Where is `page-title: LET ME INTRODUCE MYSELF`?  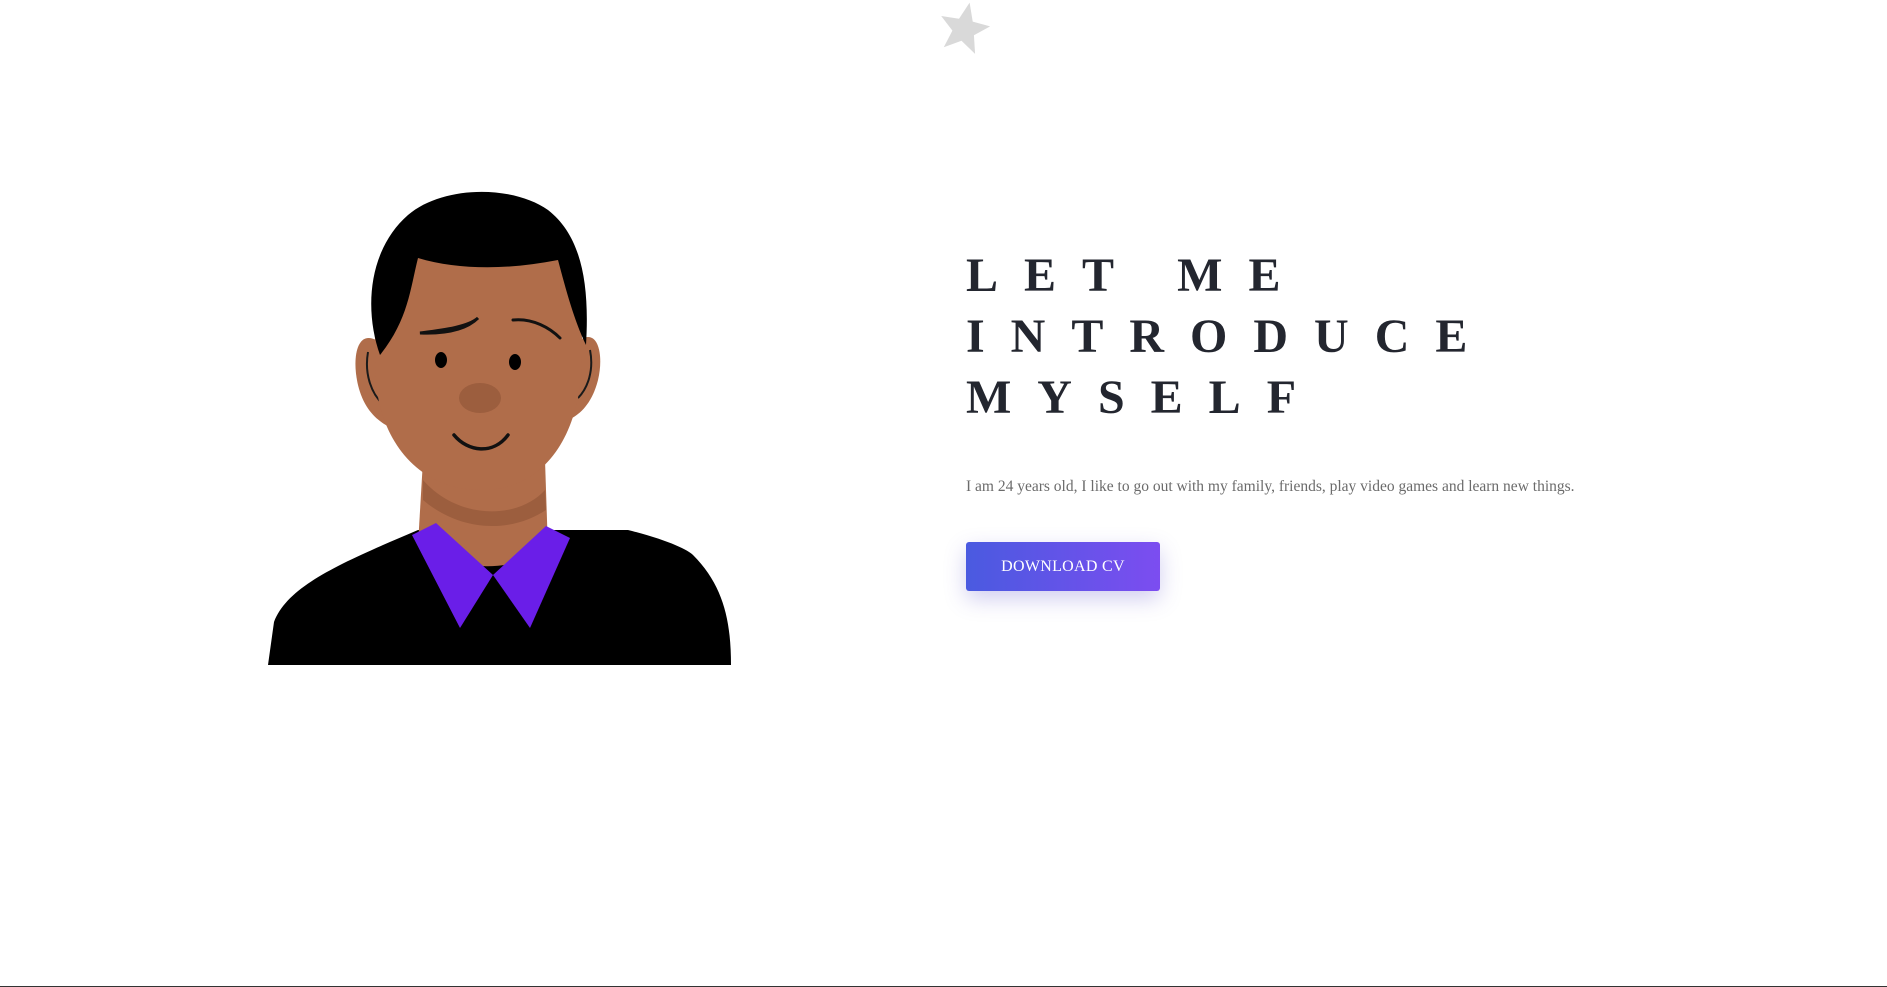 page-title: LET ME INTRODUCE MYSELF is located at coordinates (1346, 336).